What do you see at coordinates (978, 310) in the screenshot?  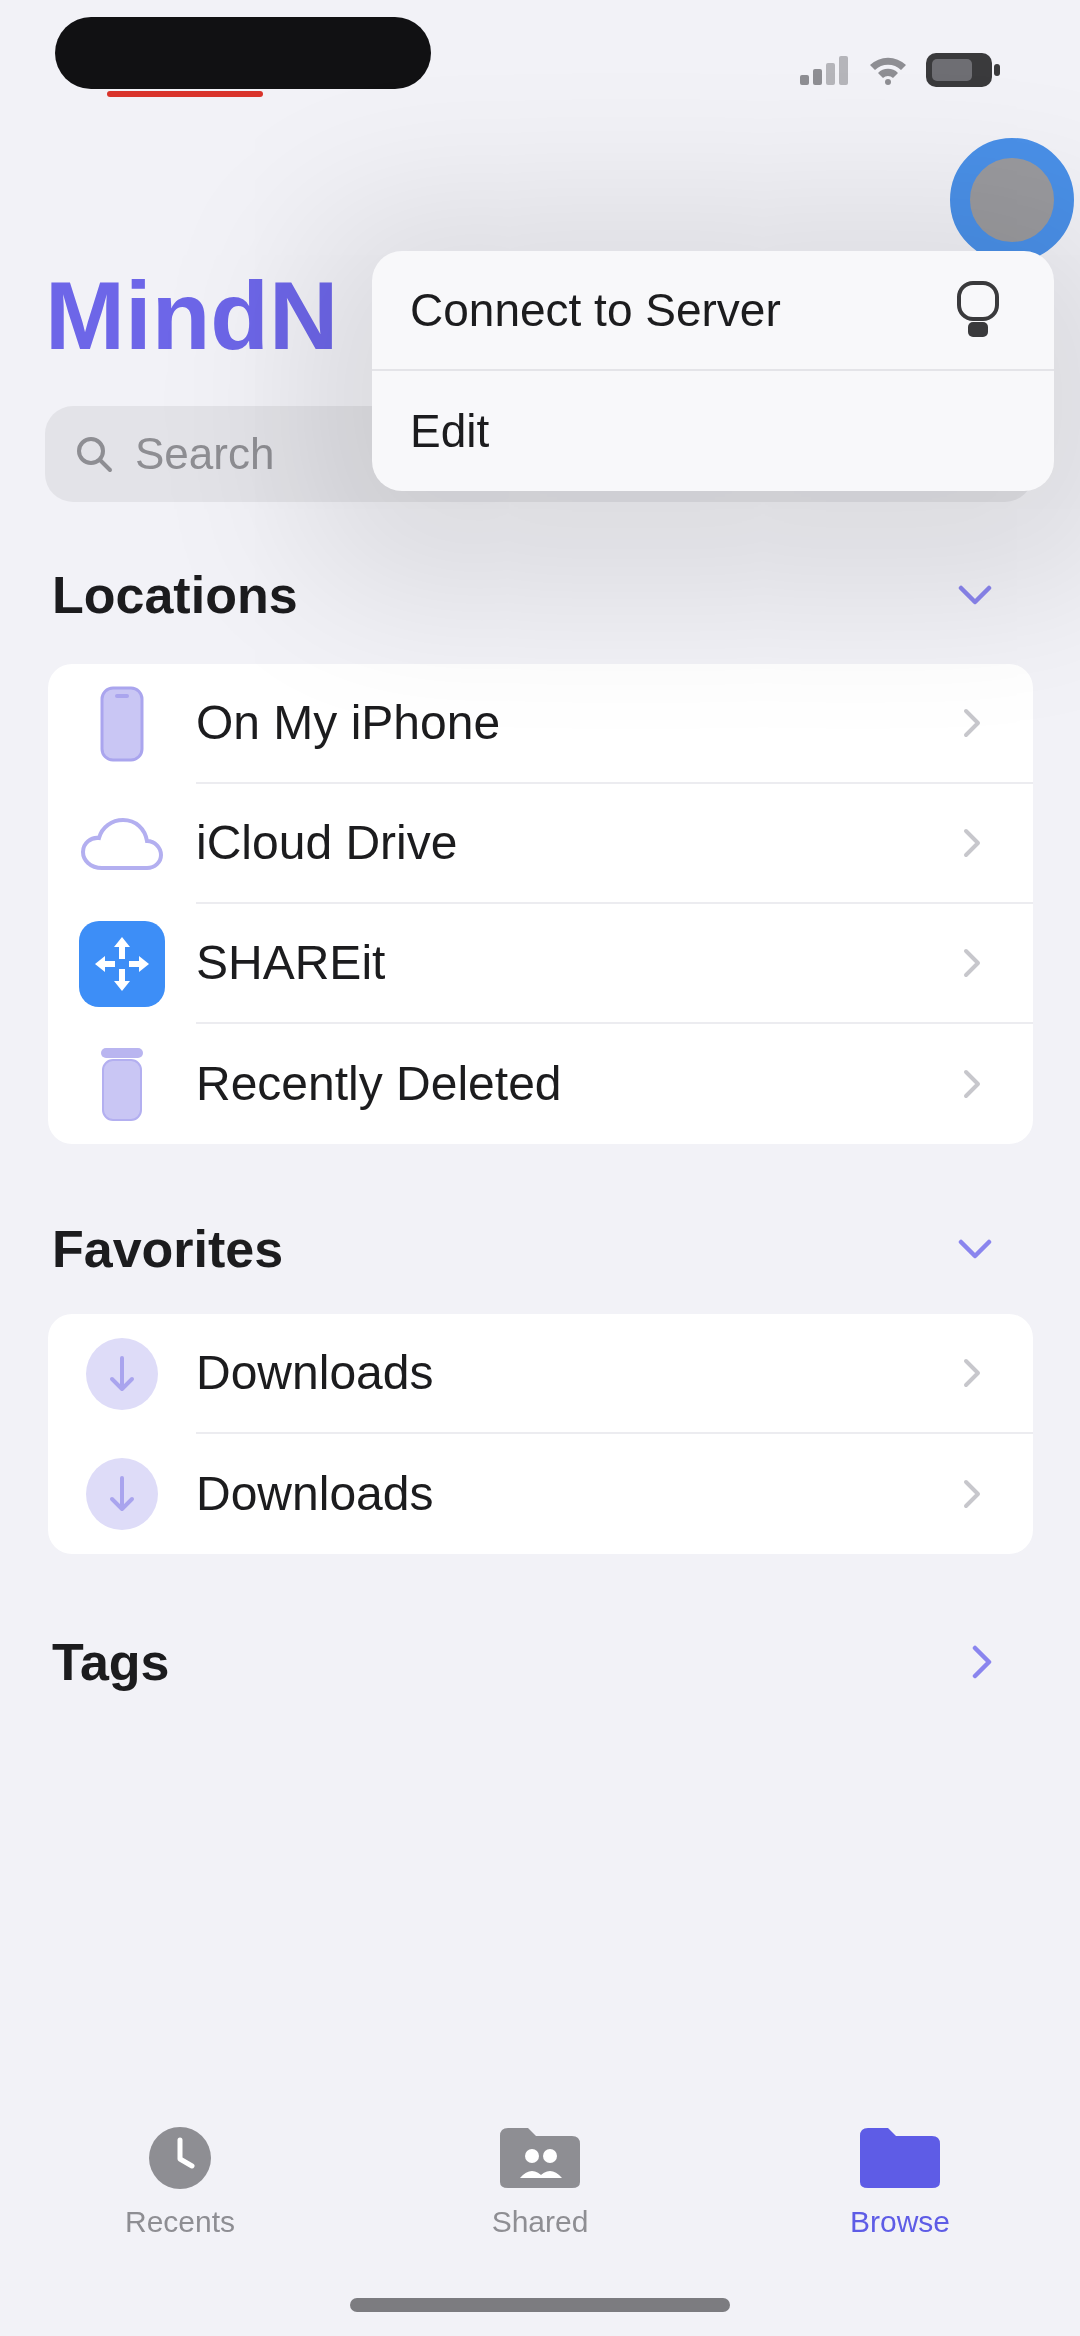 I see `monitor-icon` at bounding box center [978, 310].